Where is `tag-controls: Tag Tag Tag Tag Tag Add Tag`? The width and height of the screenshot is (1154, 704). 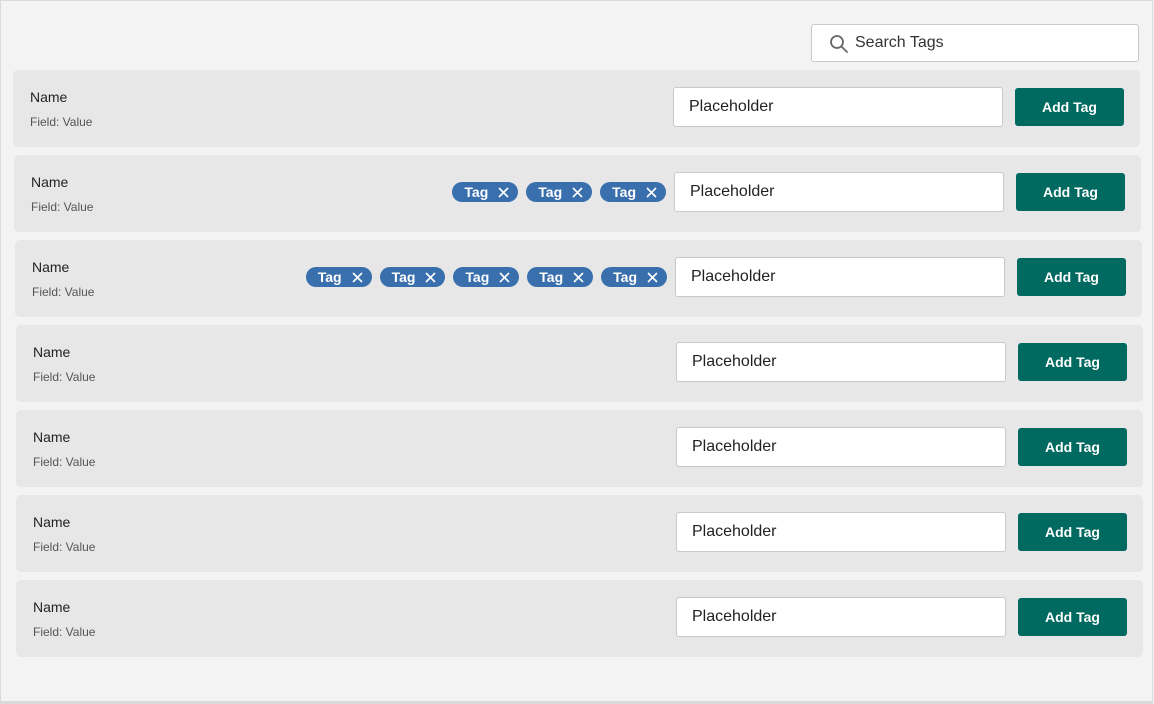
tag-controls: Tag Tag Tag Tag Tag Add Tag is located at coordinates (712, 277).